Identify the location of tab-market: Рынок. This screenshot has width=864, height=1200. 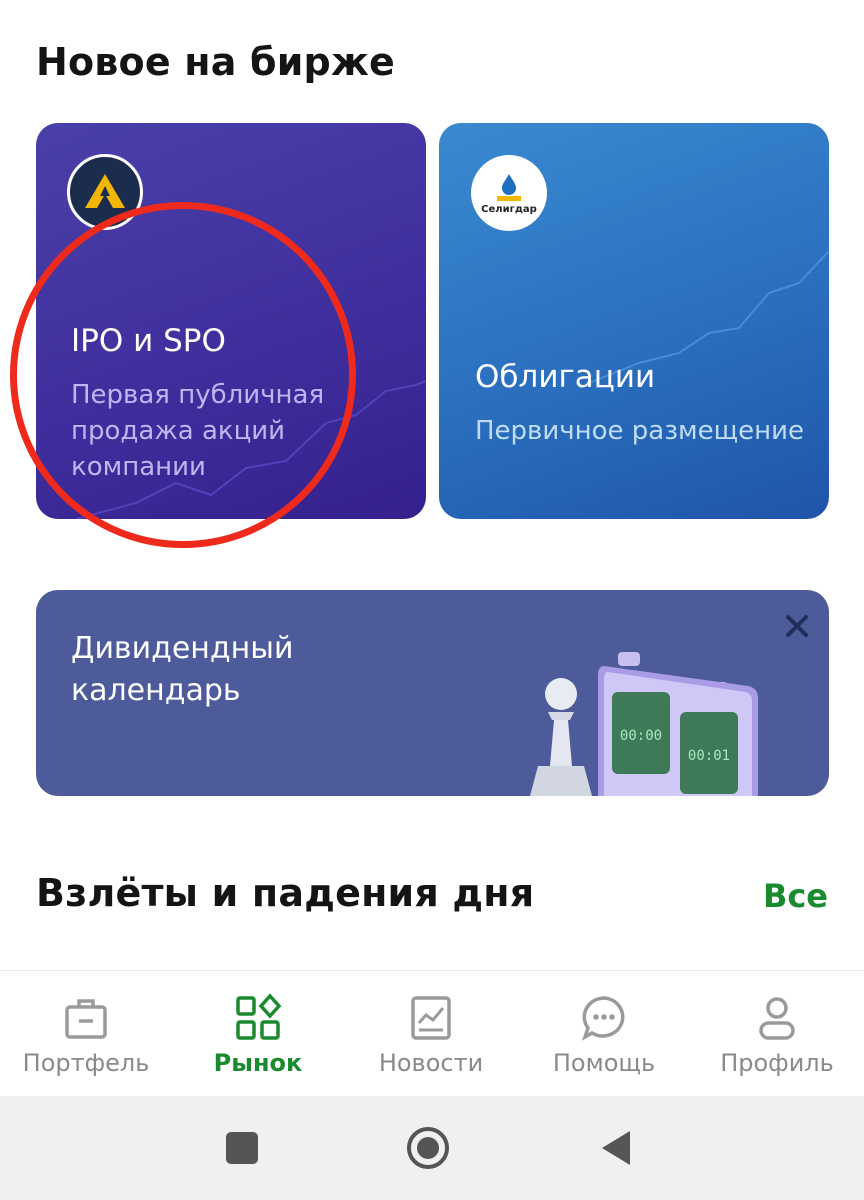
(258, 1034).